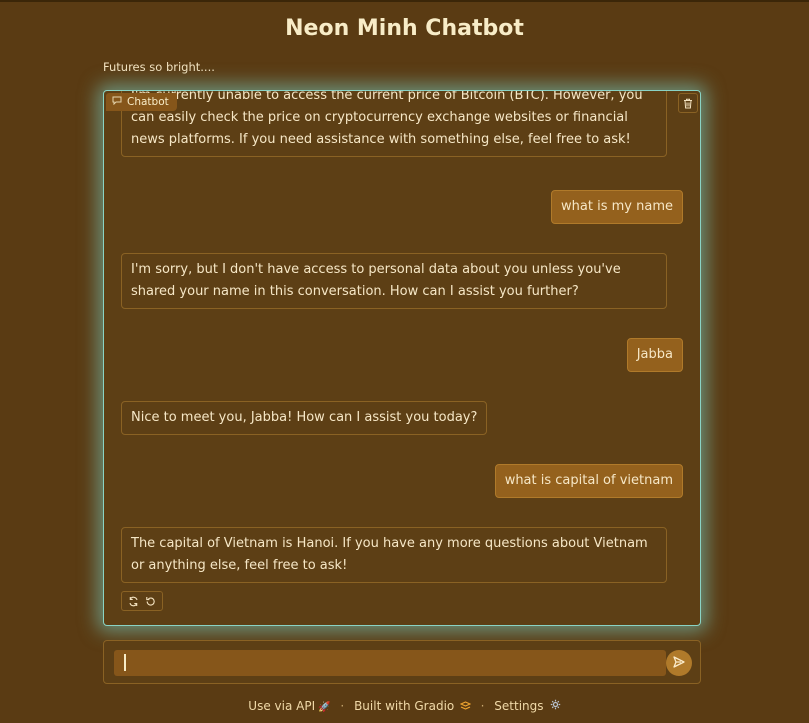  What do you see at coordinates (117, 102) in the screenshot?
I see `chat-bubble-icon` at bounding box center [117, 102].